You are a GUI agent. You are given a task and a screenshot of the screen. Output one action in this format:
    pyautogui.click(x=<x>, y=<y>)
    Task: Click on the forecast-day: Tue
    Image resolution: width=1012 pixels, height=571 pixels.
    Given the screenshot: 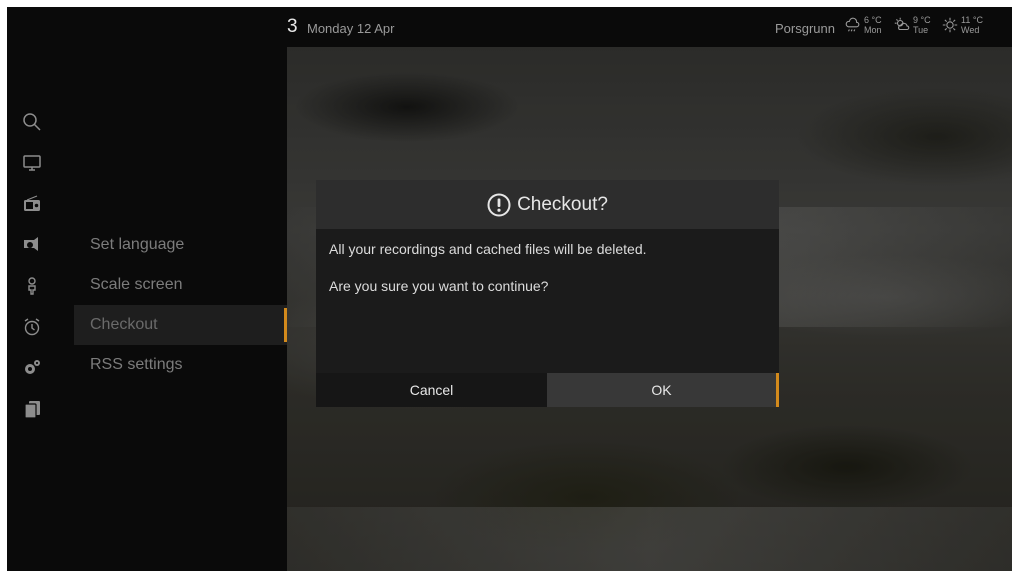 What is the action you would take?
    pyautogui.click(x=921, y=30)
    